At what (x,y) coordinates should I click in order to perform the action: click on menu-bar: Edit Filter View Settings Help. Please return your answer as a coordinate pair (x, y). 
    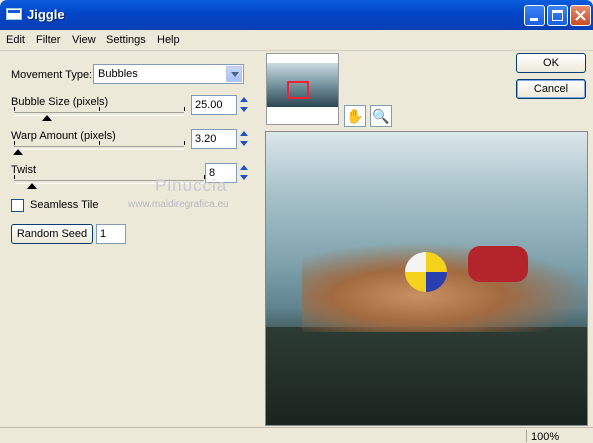
    Looking at the image, I should click on (296, 40).